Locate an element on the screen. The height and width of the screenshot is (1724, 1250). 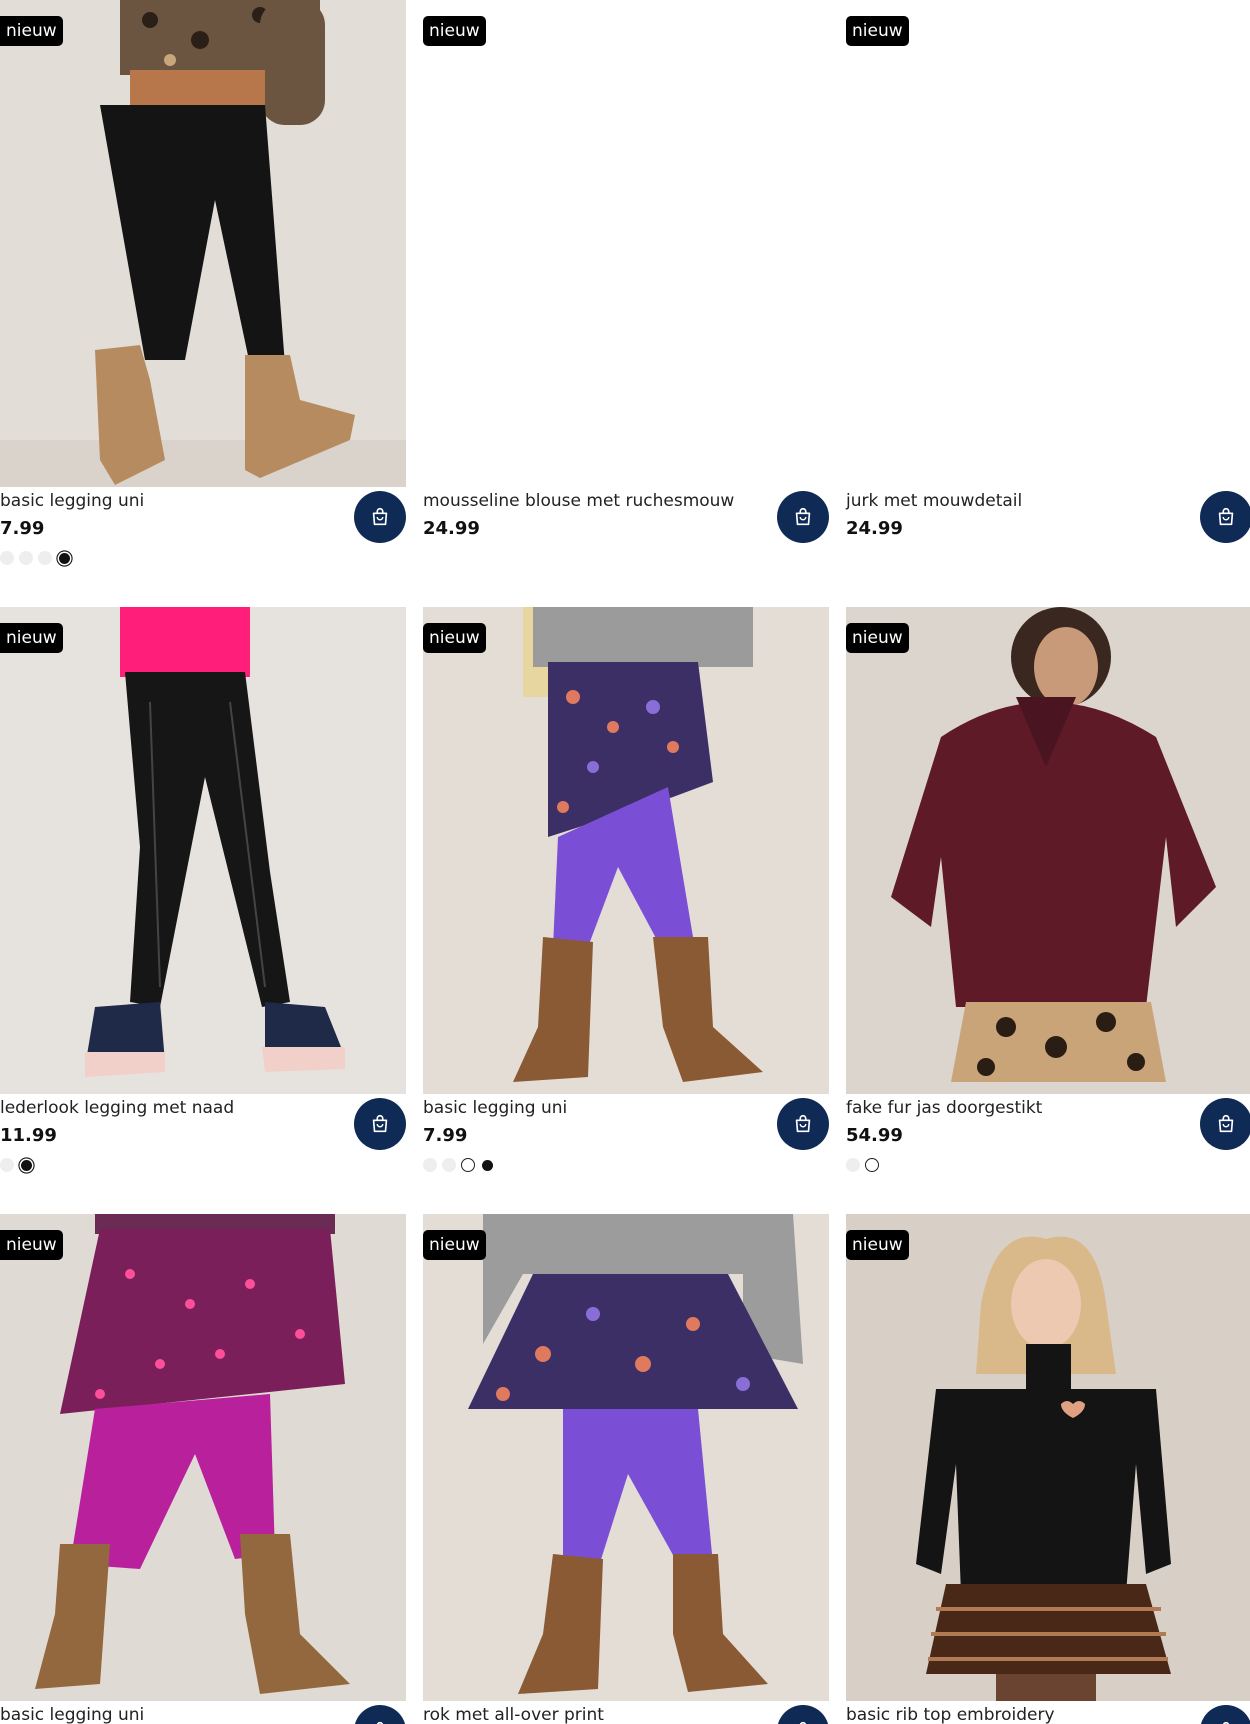
product-card: nieuw rok met all-over print is located at coordinates (626, 1469).